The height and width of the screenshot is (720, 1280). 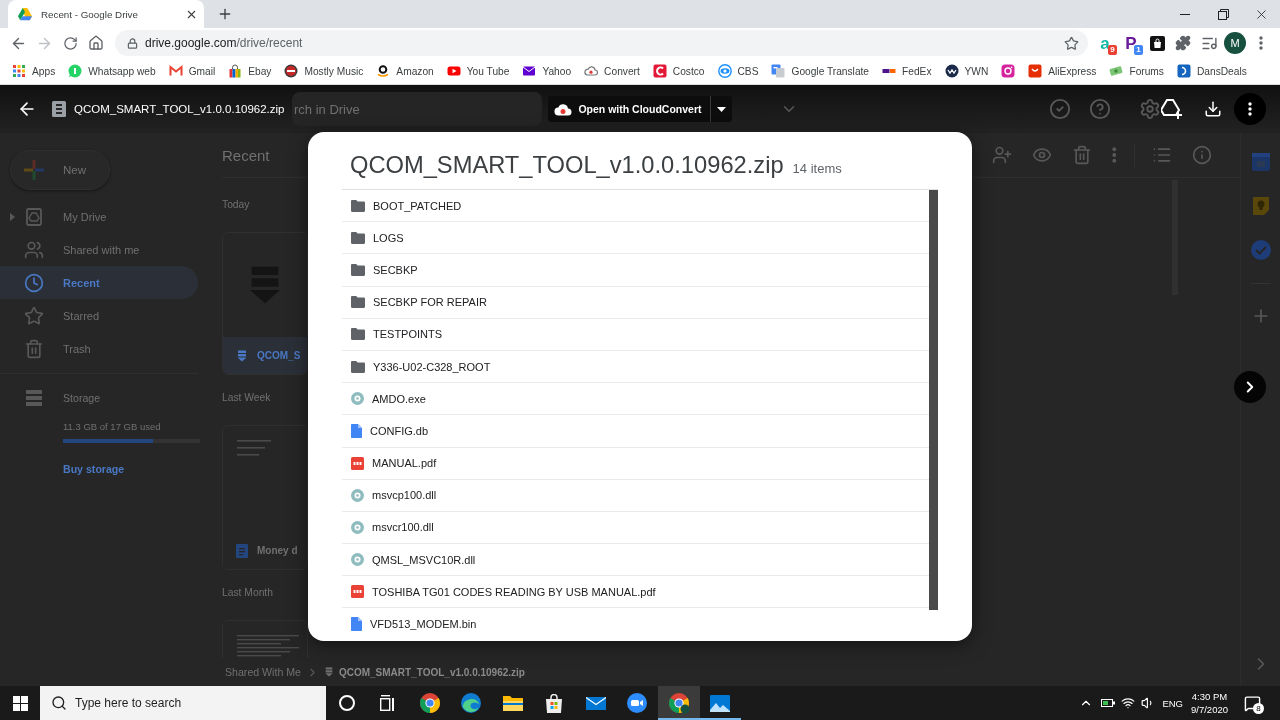 What do you see at coordinates (268, 646) in the screenshot?
I see `document-thumbnail-drawing` at bounding box center [268, 646].